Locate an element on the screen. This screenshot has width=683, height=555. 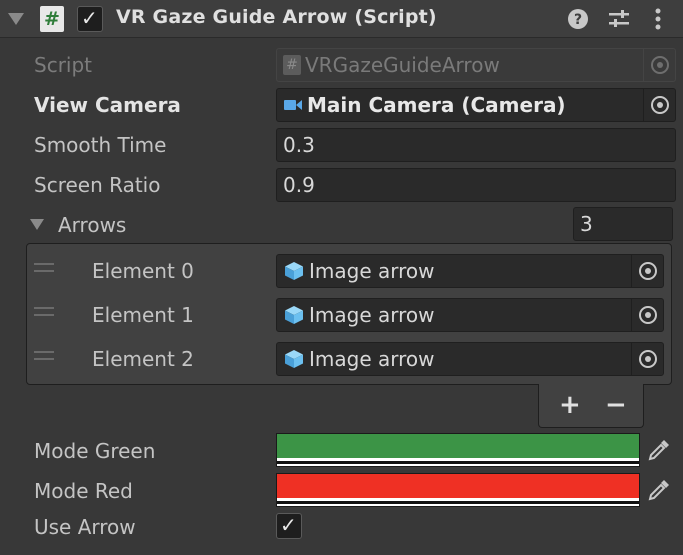
script-object-picker is located at coordinates (659, 65).